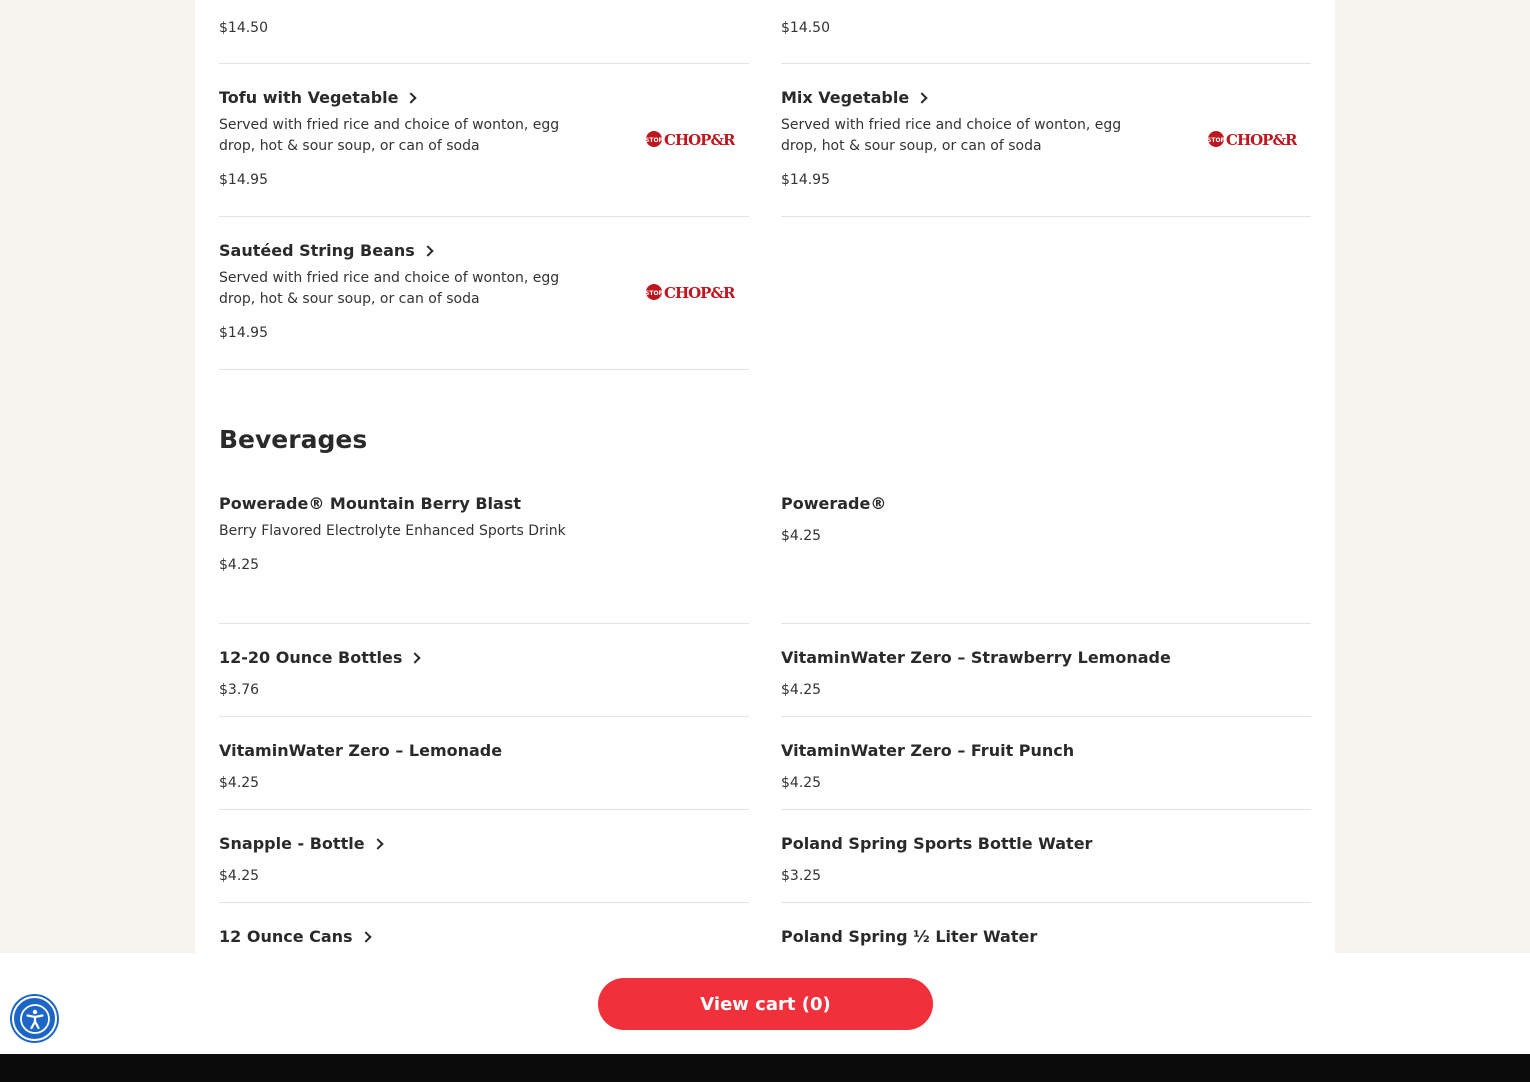 This screenshot has width=1530, height=1082. Describe the element at coordinates (370, 503) in the screenshot. I see `item-name: Powerade® Mountain Berry Blast` at that location.